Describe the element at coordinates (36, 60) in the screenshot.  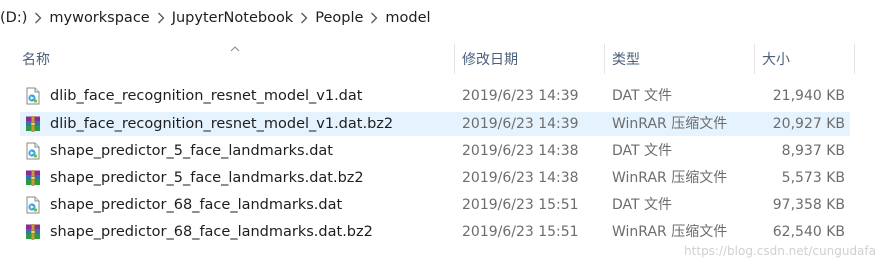
I see `column-header-name-label: 名称` at that location.